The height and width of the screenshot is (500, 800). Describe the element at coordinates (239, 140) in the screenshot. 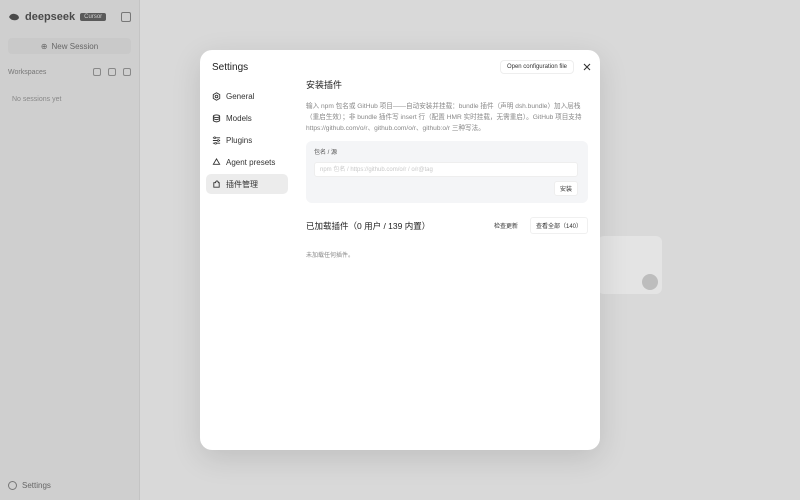

I see `nav-item-label: Plugins` at that location.